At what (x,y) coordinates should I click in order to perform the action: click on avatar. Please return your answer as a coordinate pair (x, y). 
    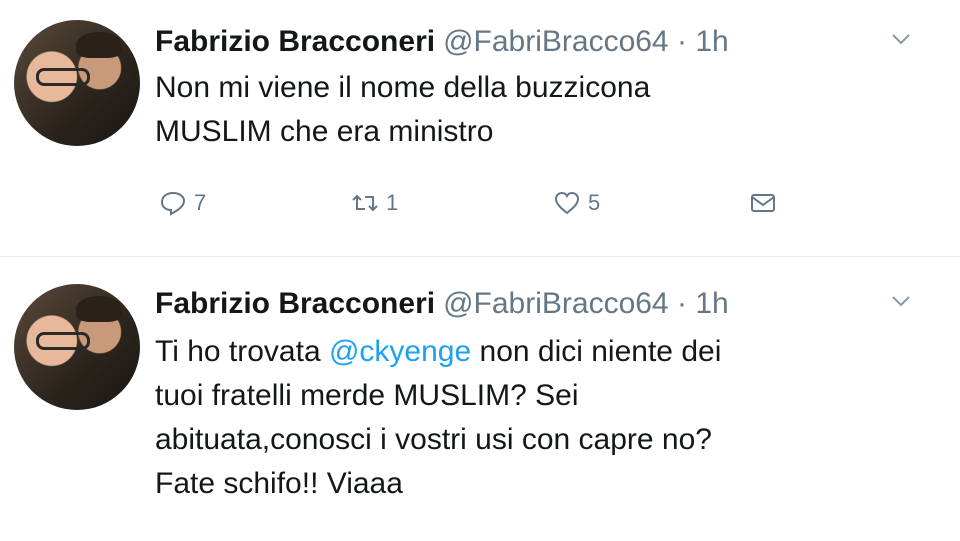
    Looking at the image, I should click on (77, 347).